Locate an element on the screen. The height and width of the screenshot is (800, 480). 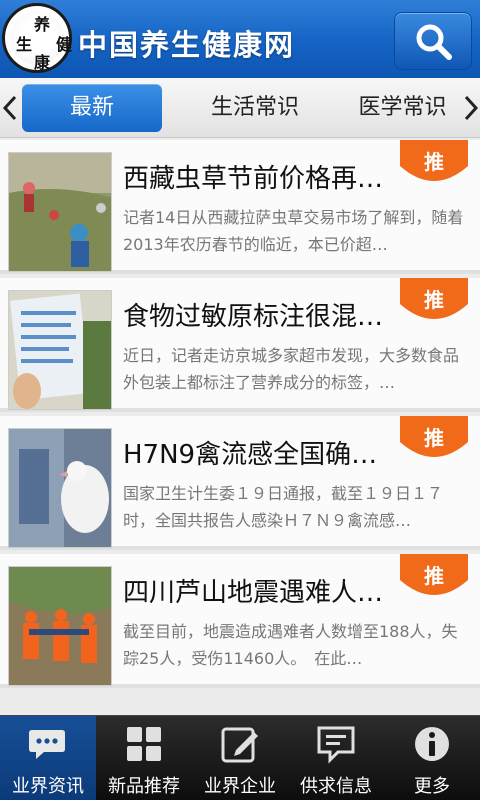
site-title: 中国养生健康网 is located at coordinates (187, 45).